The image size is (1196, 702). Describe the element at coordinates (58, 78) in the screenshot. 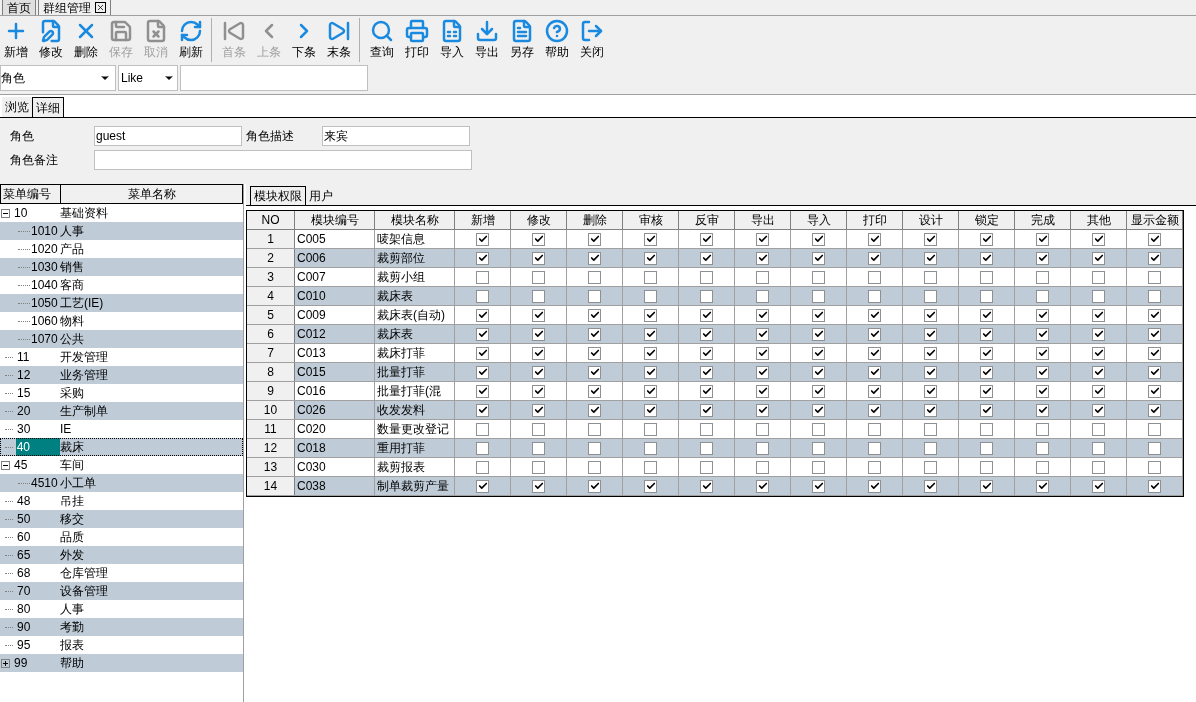

I see `field-dropdown: 角色` at that location.